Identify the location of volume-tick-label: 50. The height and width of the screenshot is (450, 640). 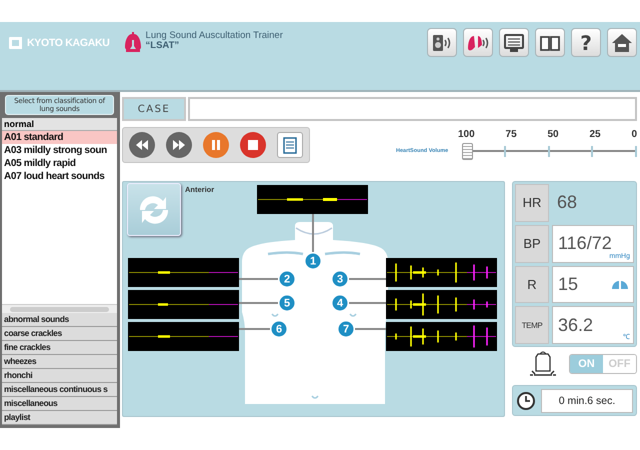
(553, 135).